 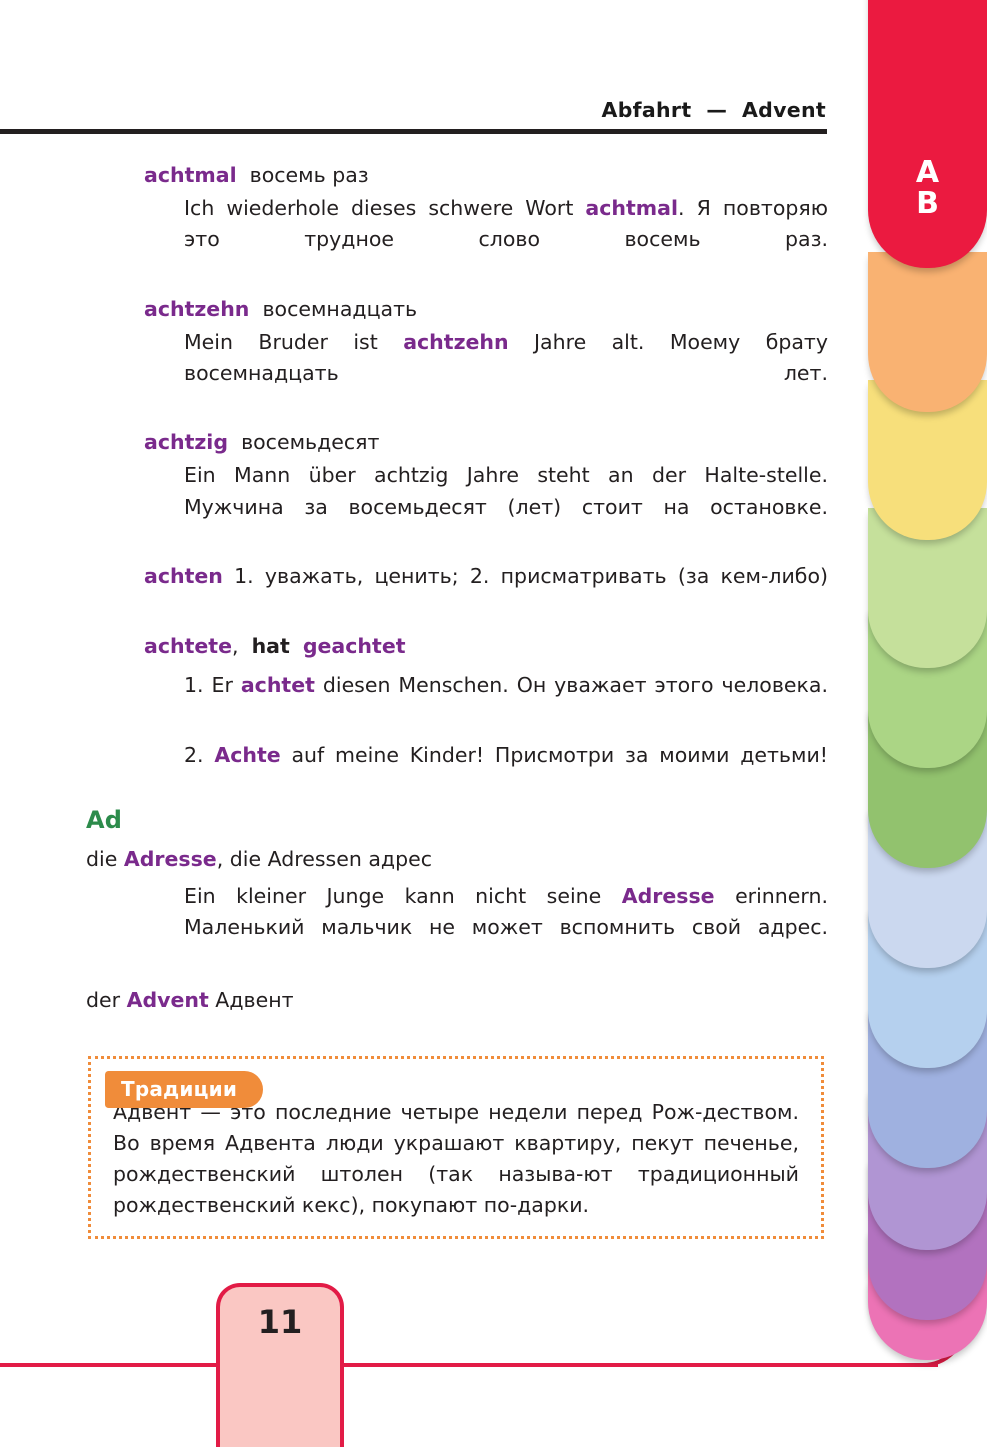 What do you see at coordinates (457, 442) in the screenshot?
I see `entry-headword-achtzig: achtzig восемьдесят` at bounding box center [457, 442].